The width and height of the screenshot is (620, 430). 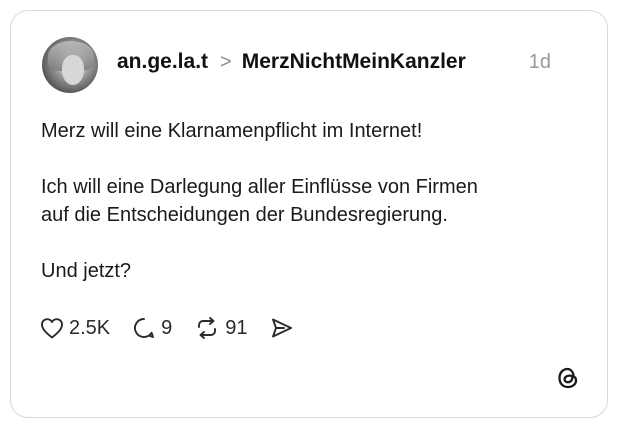 I want to click on chevron-right-icon: >, so click(x=226, y=62).